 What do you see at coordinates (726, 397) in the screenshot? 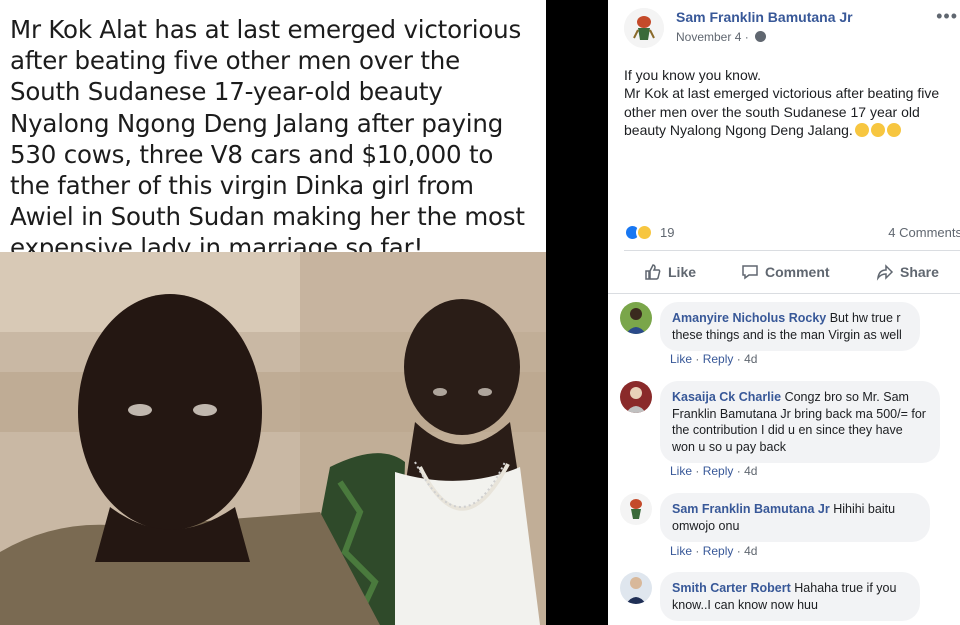
I see `comment-author: Kasaija Ck Charlie` at bounding box center [726, 397].